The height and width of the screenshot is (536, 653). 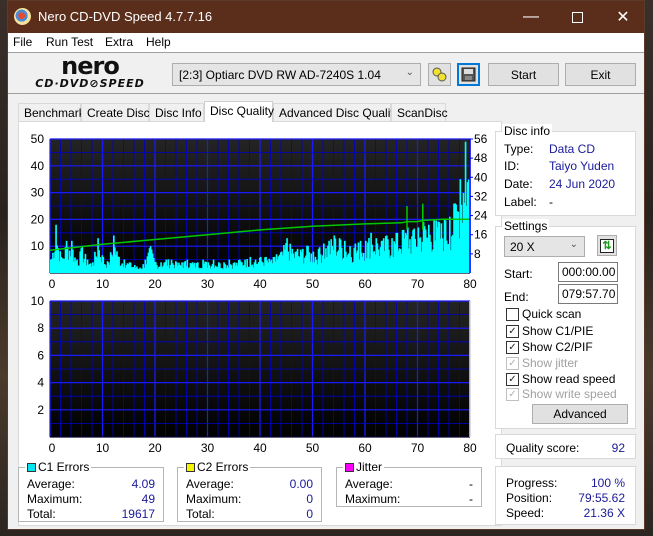 I want to click on c2-errors-title: C2 Errors, so click(x=223, y=467).